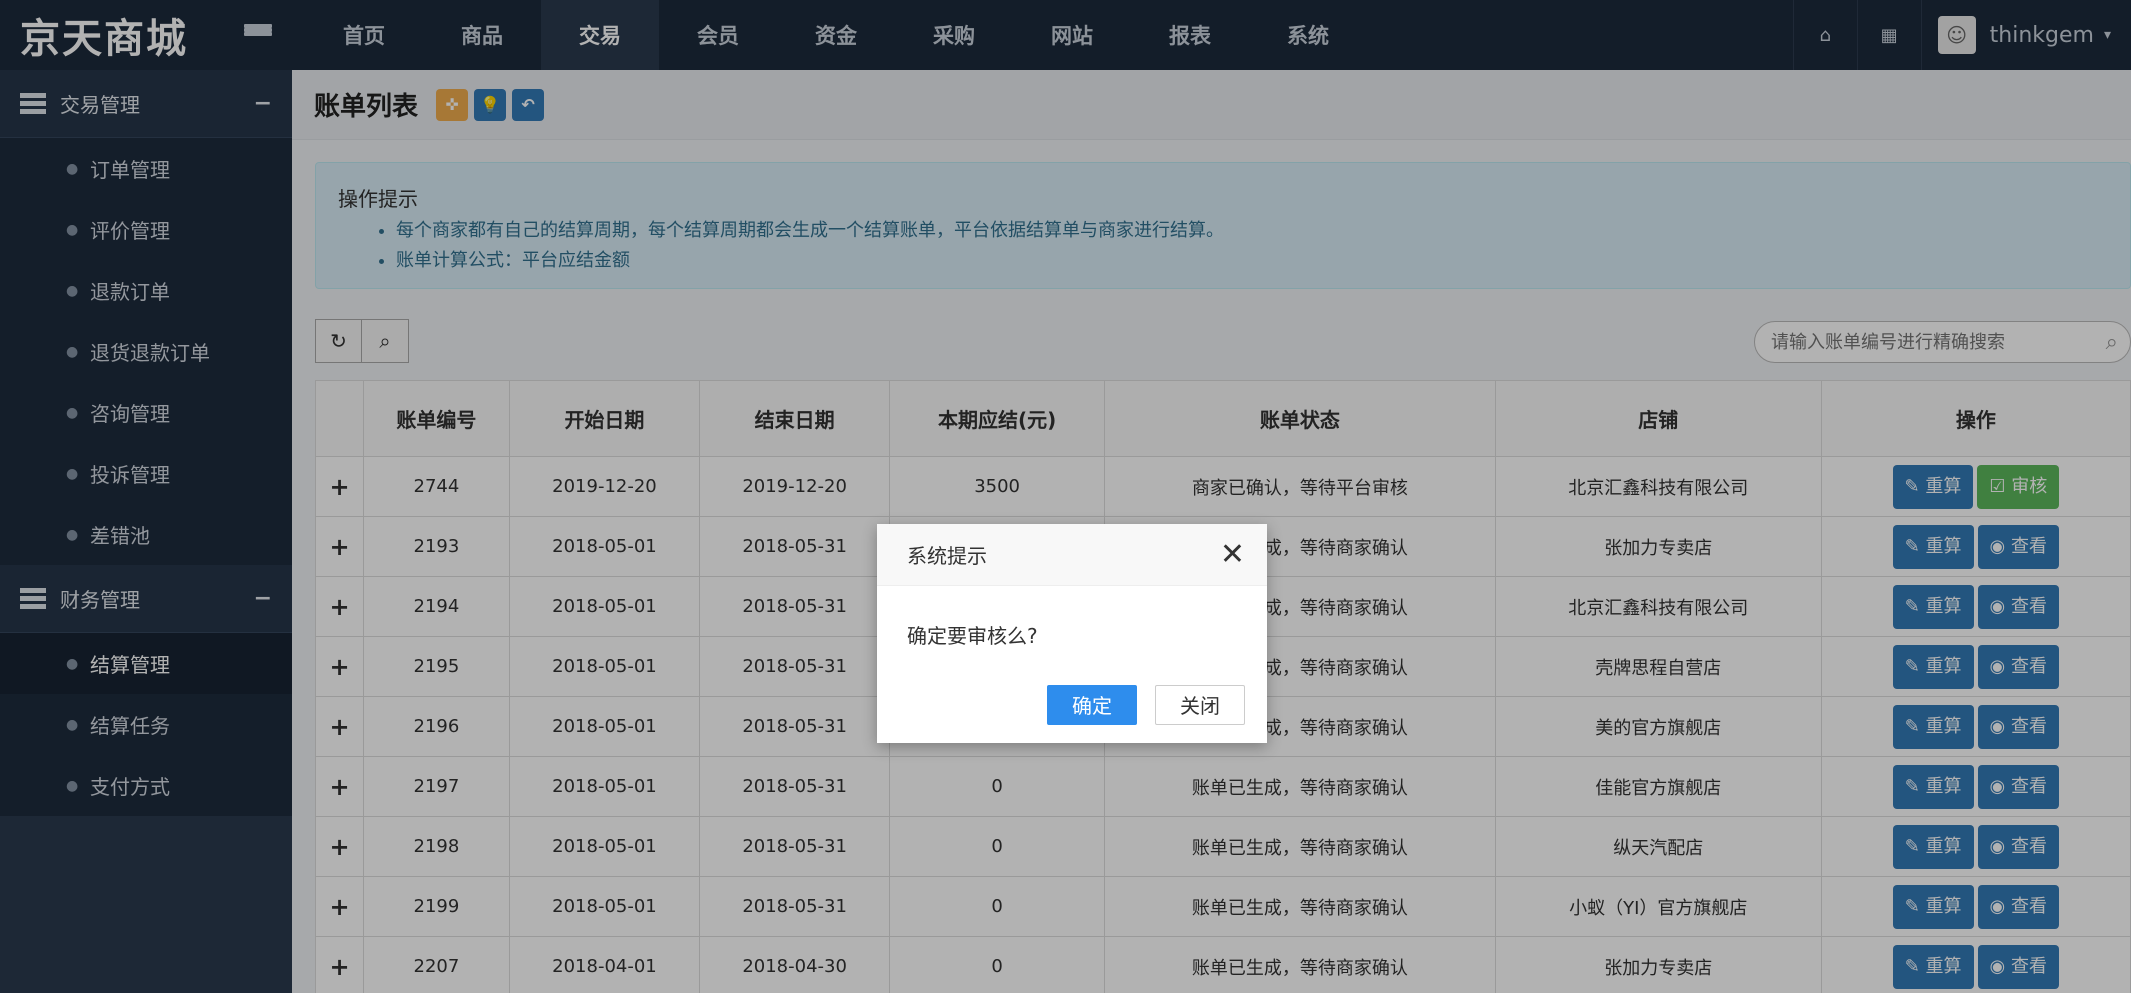  I want to click on confirm-dialog: 系统提示 ✕ 确定要审核么? 确定 关闭, so click(1072, 633).